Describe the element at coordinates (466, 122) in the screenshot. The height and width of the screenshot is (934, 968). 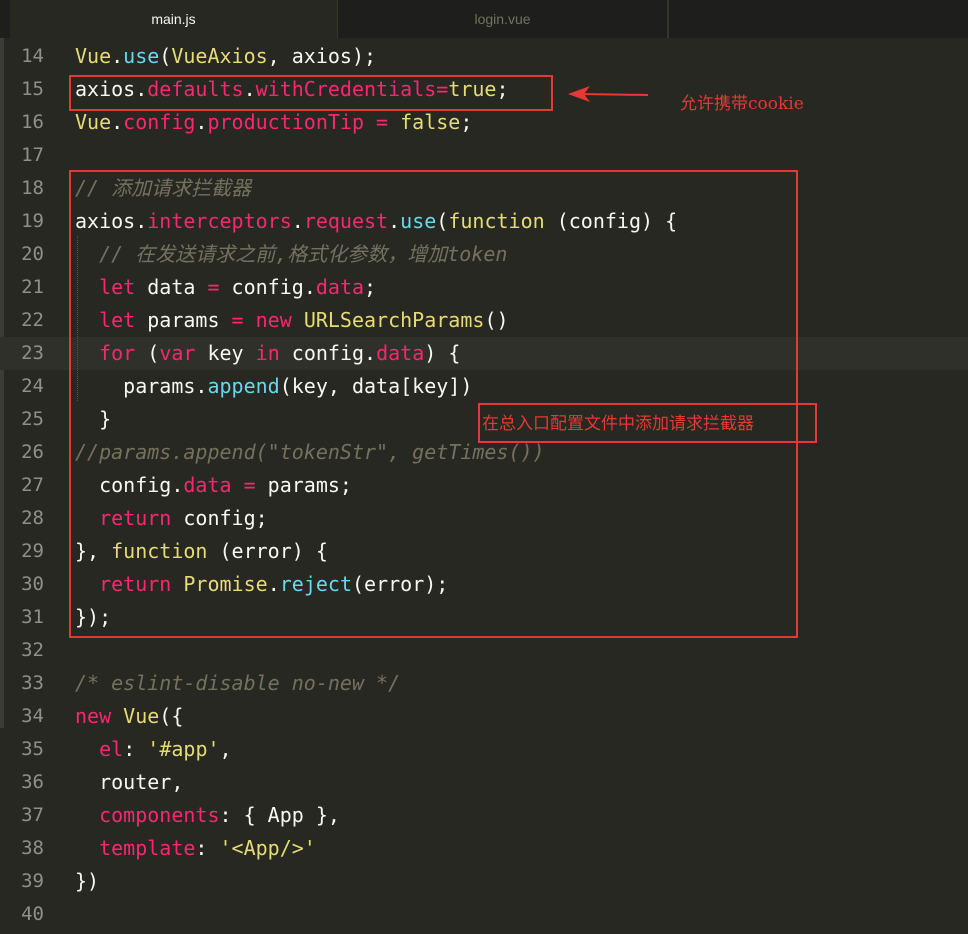
I see `code-token: ;` at that location.